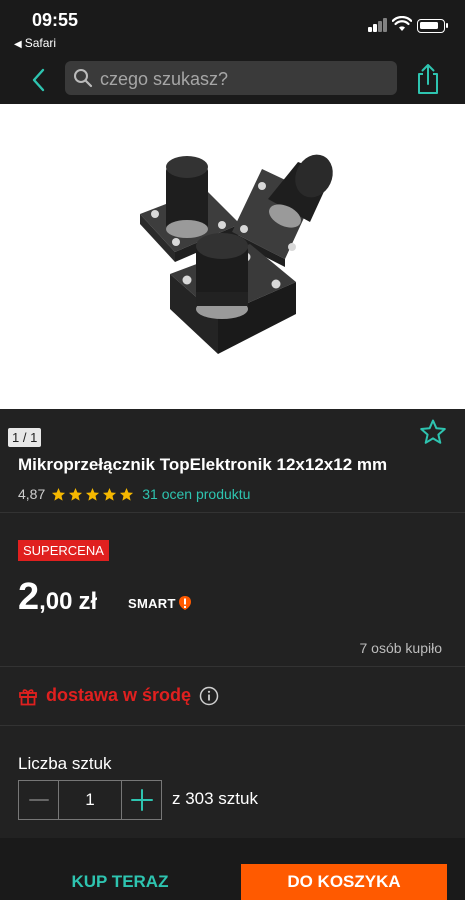  What do you see at coordinates (120, 882) in the screenshot?
I see `buy-now-button: KUP TERAZ` at bounding box center [120, 882].